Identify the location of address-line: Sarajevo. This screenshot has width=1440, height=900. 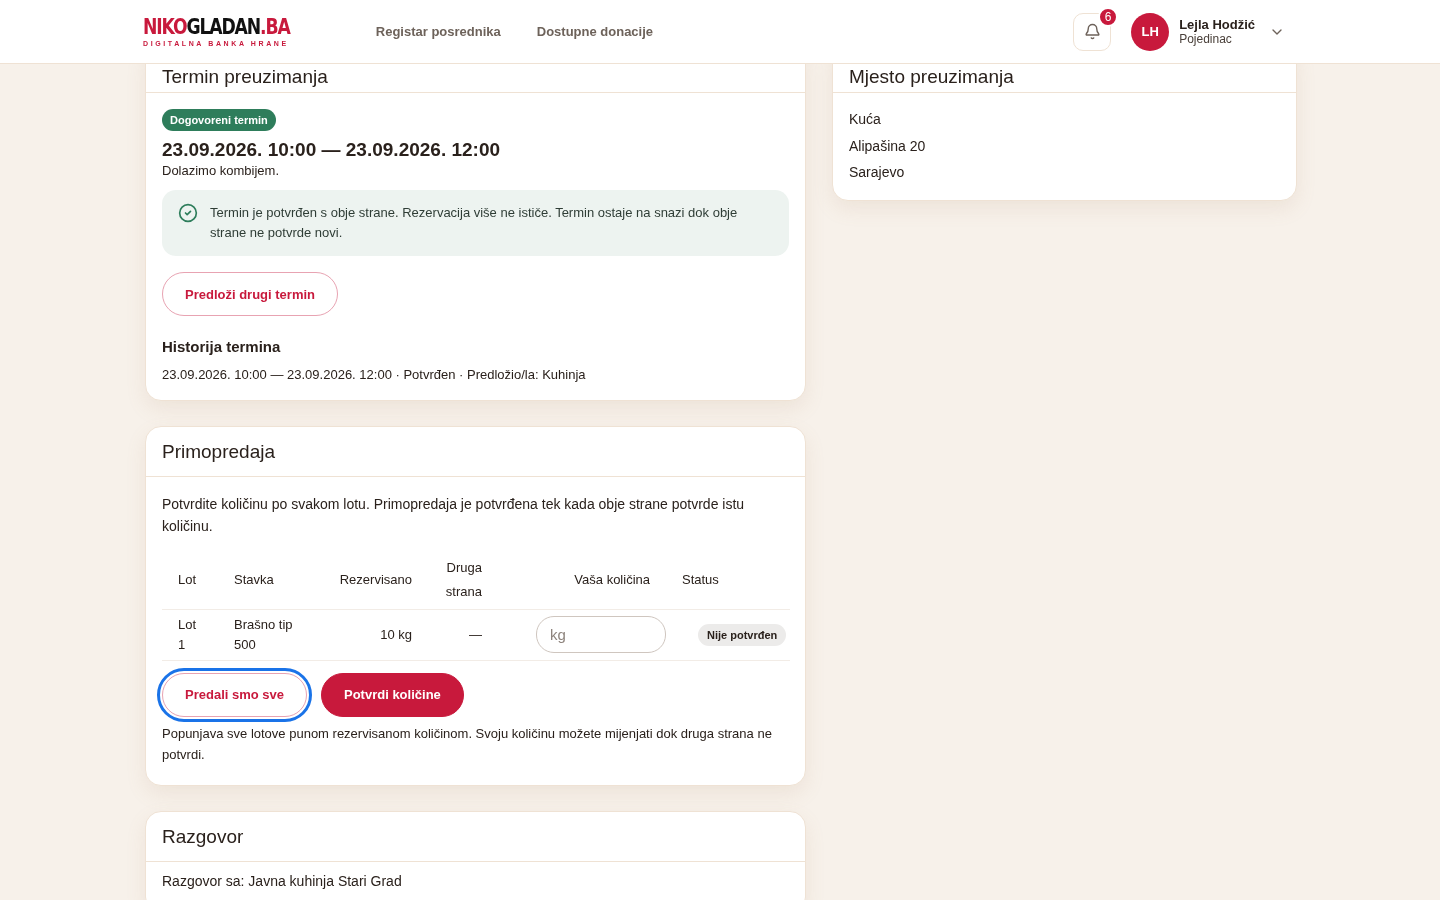
(877, 172).